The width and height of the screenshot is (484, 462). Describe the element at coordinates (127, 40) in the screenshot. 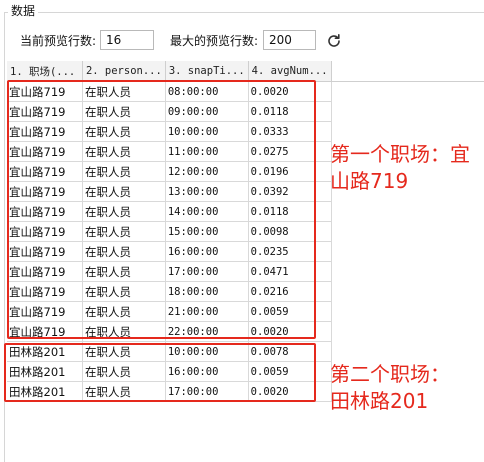

I see `current-rows-input` at that location.